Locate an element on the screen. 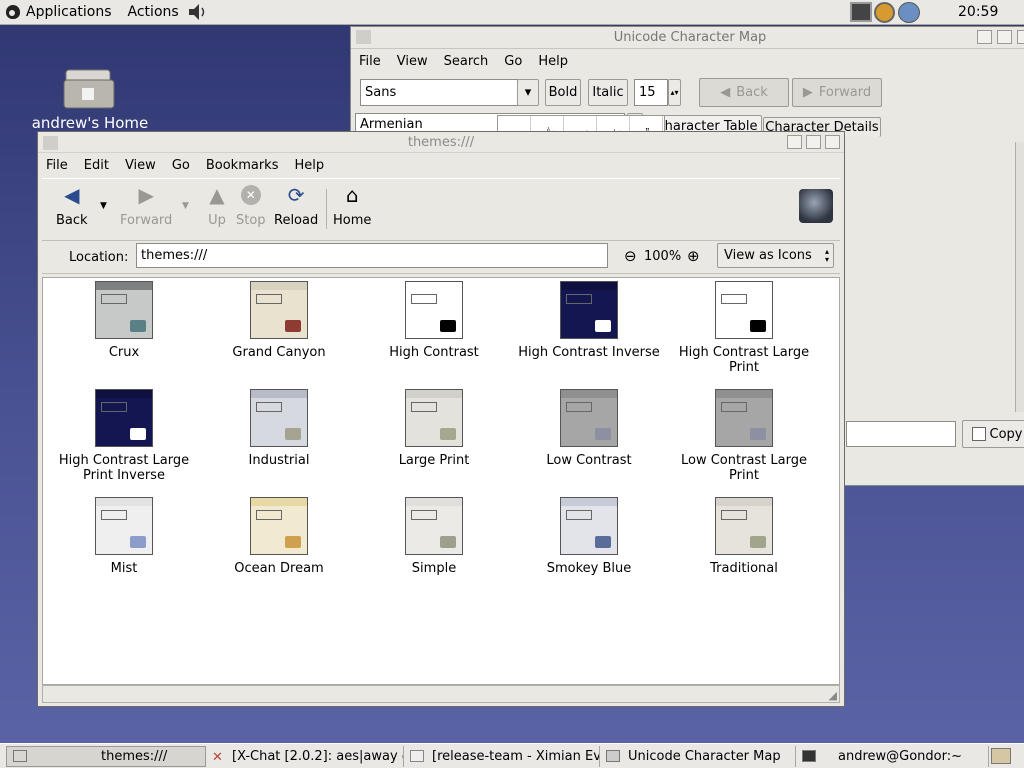 This screenshot has height=768, width=1024. globe-icon is located at coordinates (909, 12).